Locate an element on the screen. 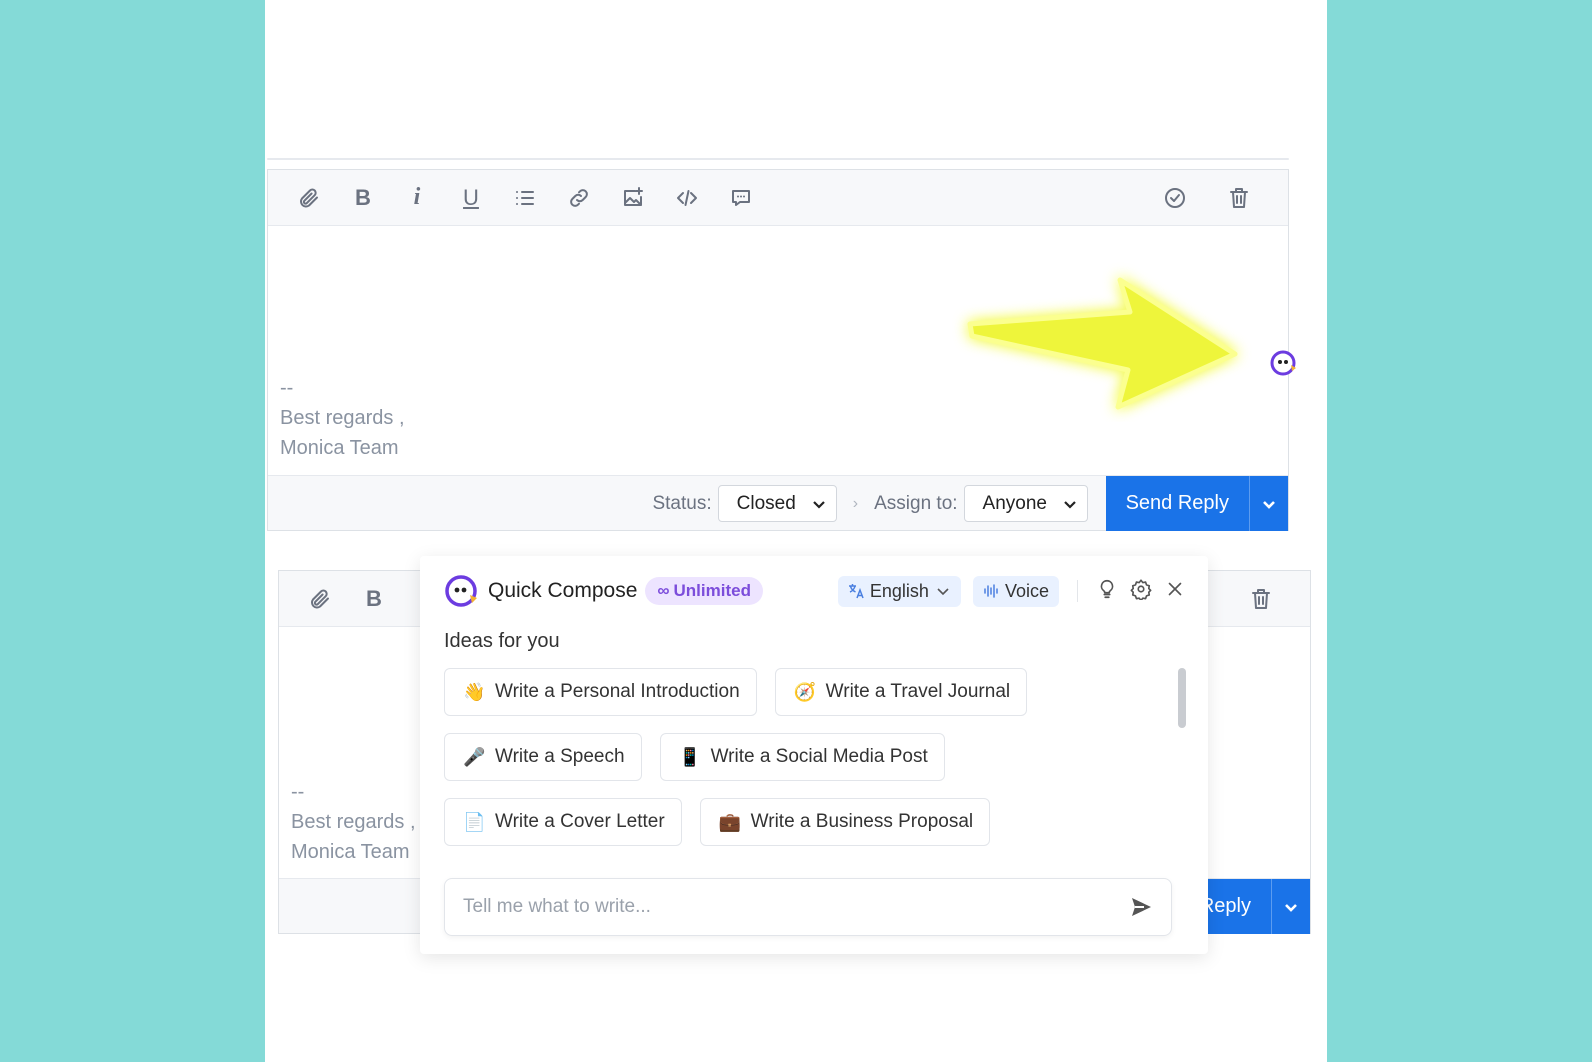  infinity-icon: ∞ is located at coordinates (663, 590).